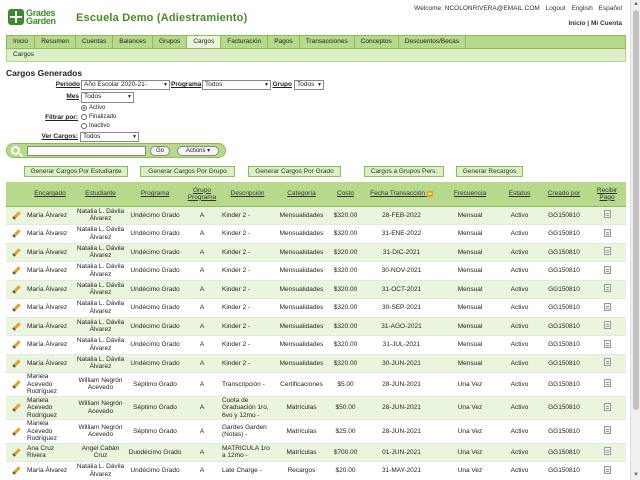  I want to click on generate-by-grade-button: Generar Cargos Por Grado, so click(294, 171).